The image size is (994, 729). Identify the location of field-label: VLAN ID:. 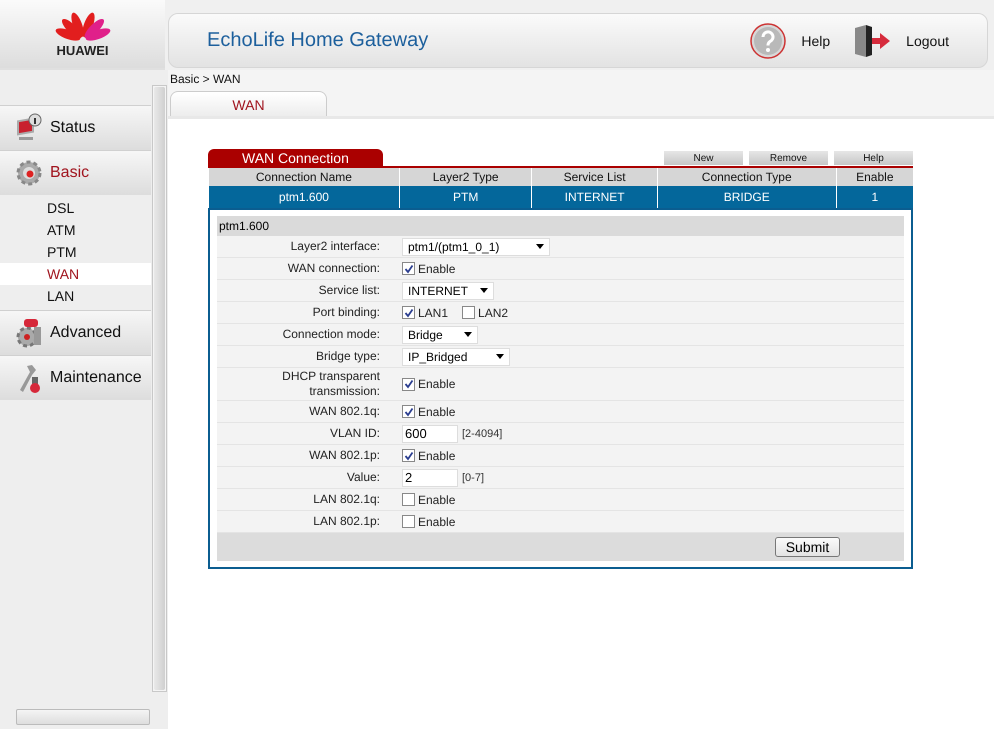
(354, 433).